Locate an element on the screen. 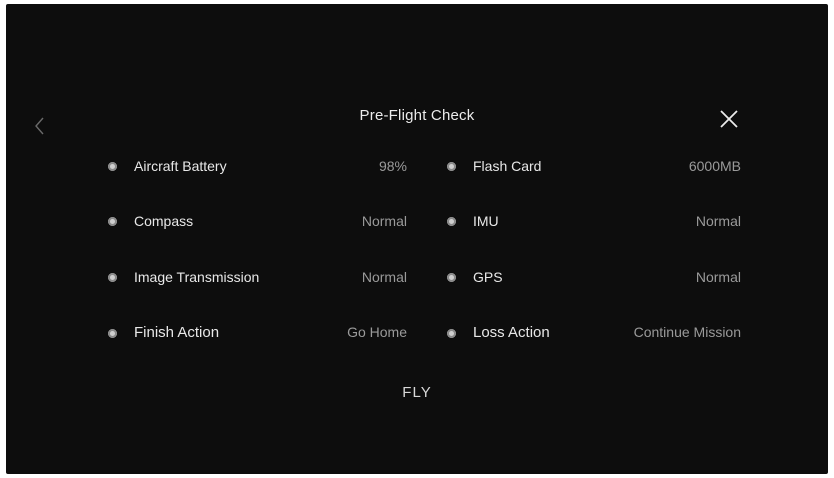 The width and height of the screenshot is (834, 478). check-label: IMU is located at coordinates (486, 221).